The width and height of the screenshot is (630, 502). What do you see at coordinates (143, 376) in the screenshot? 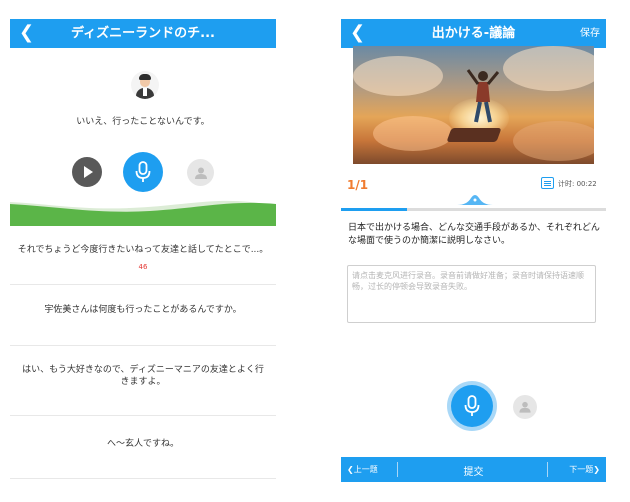
I see `dialogue-text: はい、もう大好きなので、ディズニーマニアの友達とよく行きますよ。` at bounding box center [143, 376].